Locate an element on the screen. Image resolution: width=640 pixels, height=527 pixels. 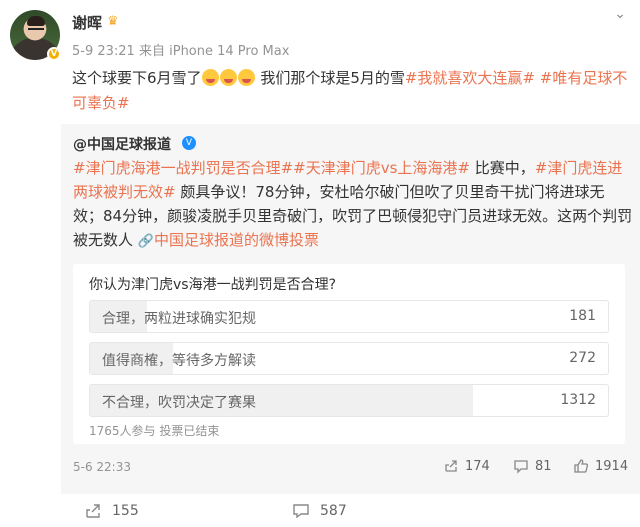
poll-option: 值得商榷，等待多方解读 272 is located at coordinates (349, 358).